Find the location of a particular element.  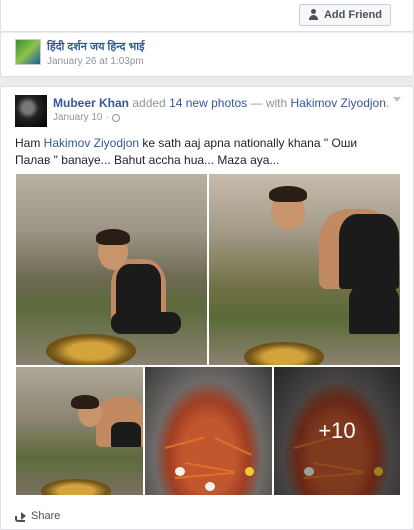

share-label: Share is located at coordinates (46, 516).